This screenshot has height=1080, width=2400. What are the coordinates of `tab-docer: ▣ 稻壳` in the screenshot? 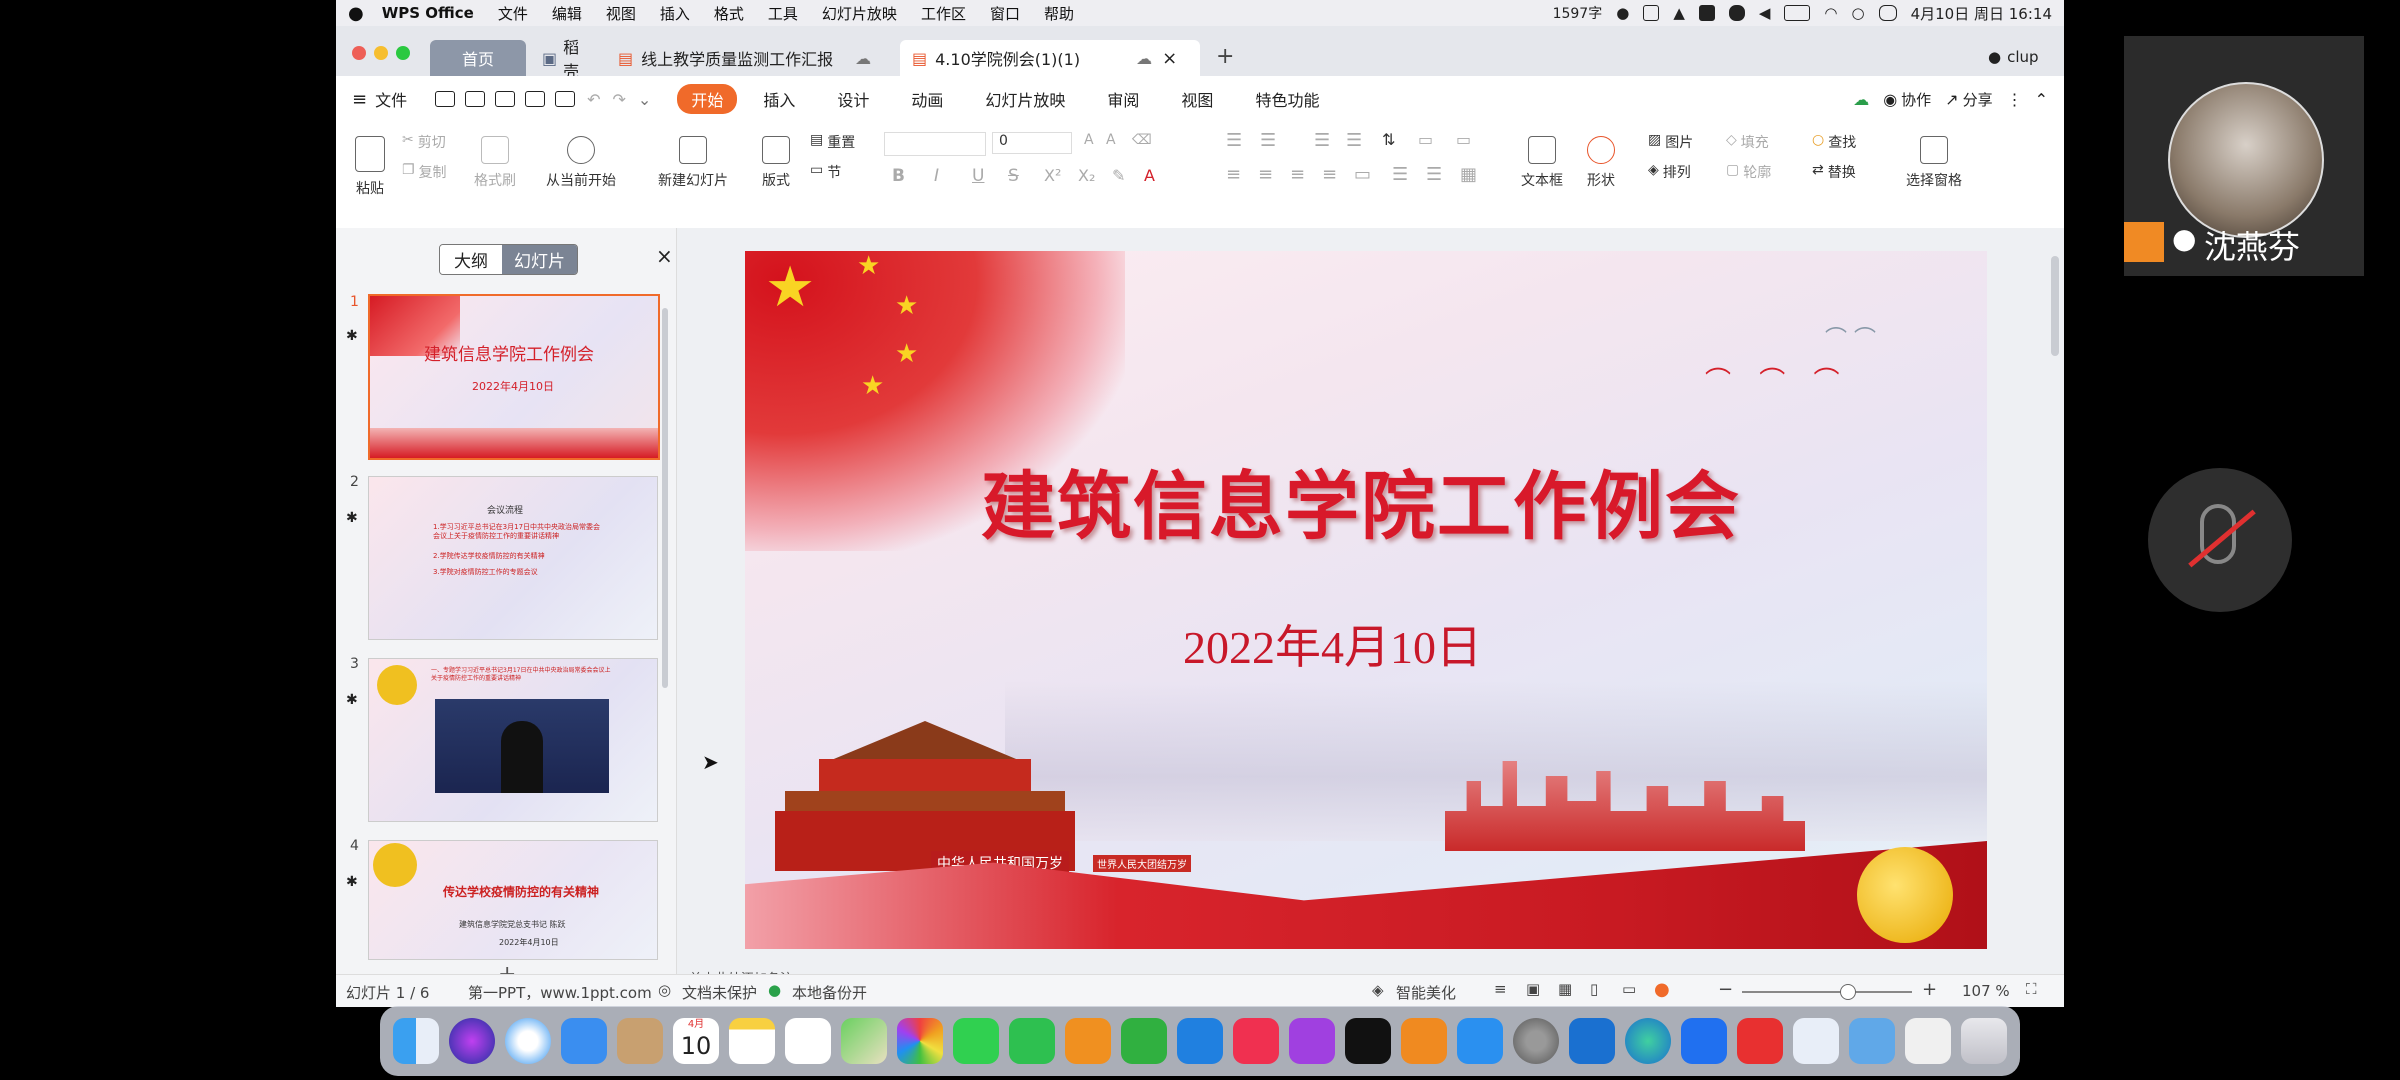 It's located at (565, 59).